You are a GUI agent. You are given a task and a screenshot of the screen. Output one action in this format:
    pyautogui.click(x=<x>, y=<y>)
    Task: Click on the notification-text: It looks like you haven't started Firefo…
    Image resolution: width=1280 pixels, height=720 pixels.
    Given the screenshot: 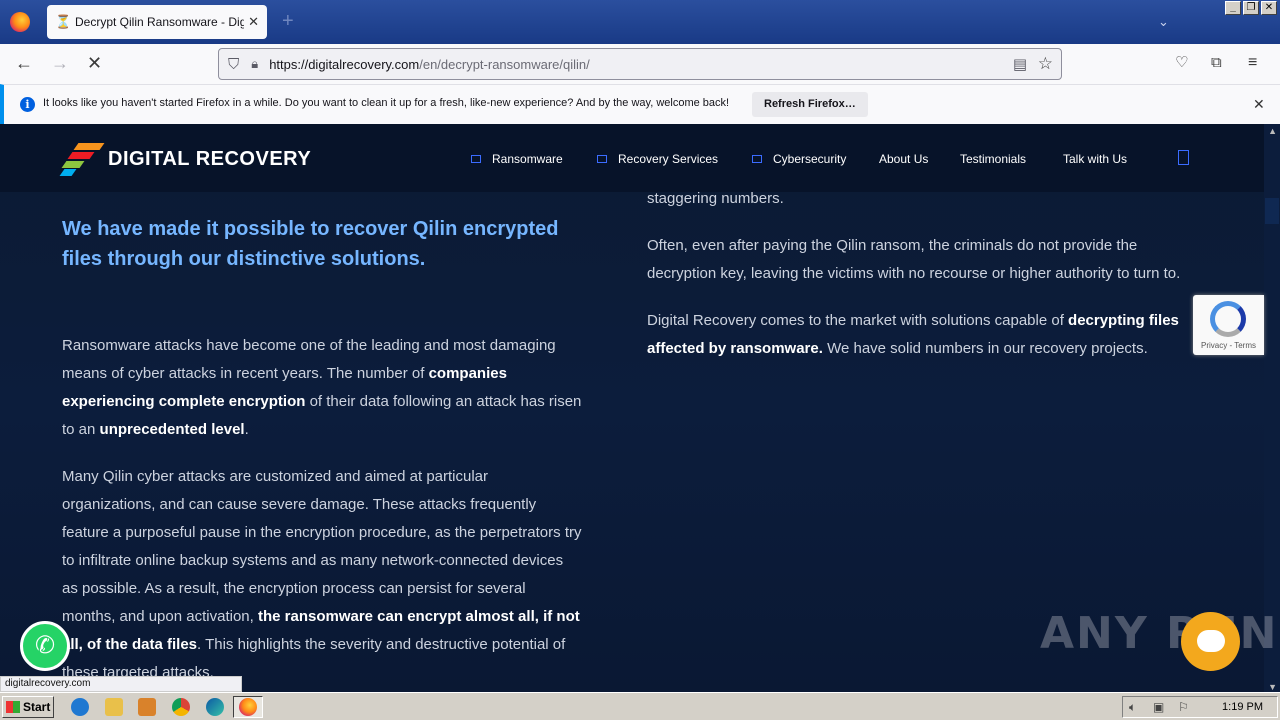 What is the action you would take?
    pyautogui.click(x=386, y=103)
    